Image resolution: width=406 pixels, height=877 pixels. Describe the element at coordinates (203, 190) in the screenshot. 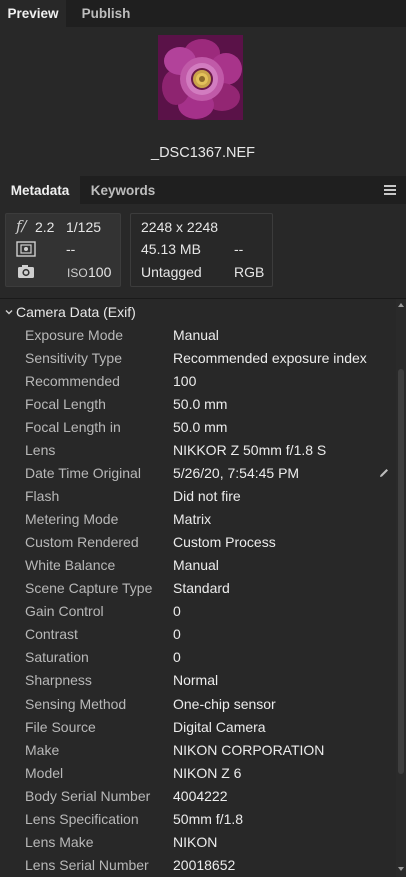

I see `panel-tab-bar: Metadata Keywords` at that location.